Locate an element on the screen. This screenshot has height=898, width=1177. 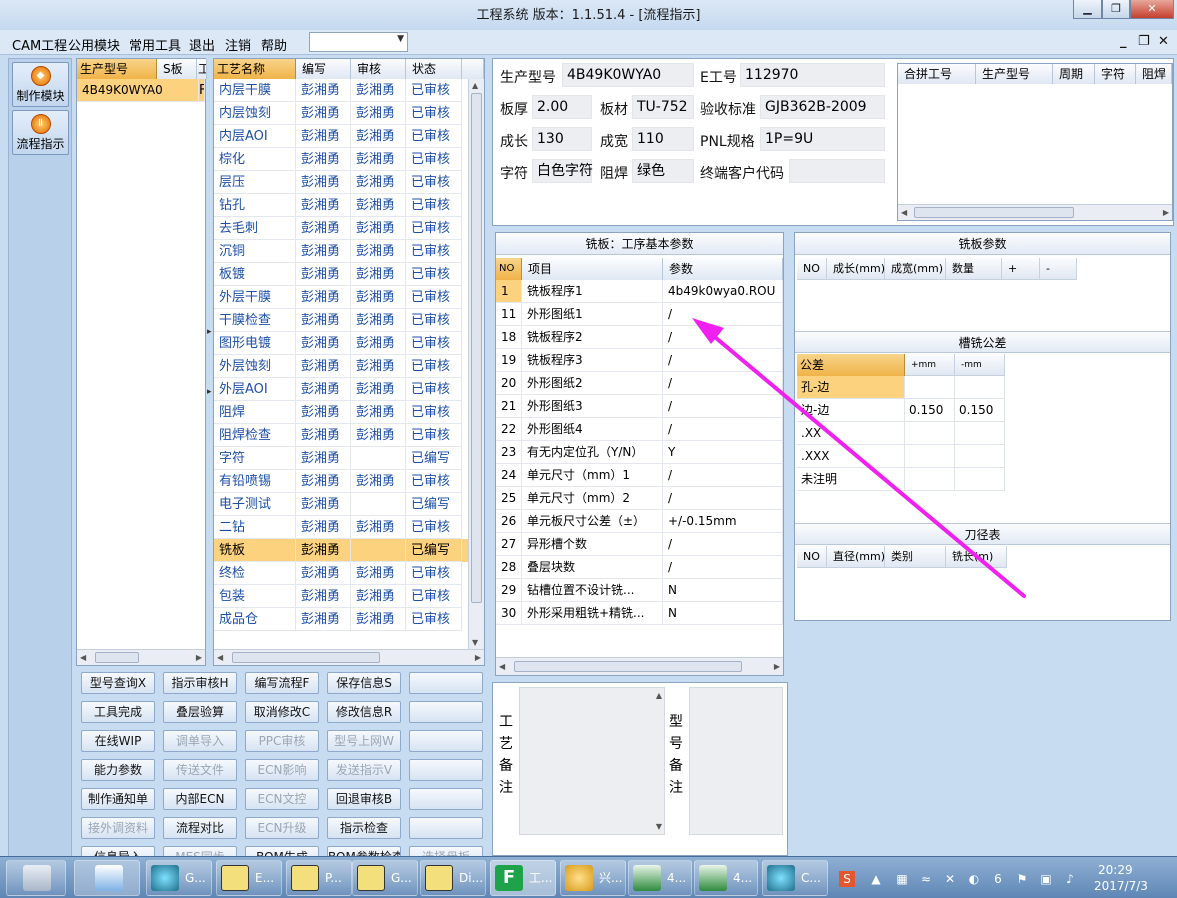
tray-icon: 6 is located at coordinates (998, 879).